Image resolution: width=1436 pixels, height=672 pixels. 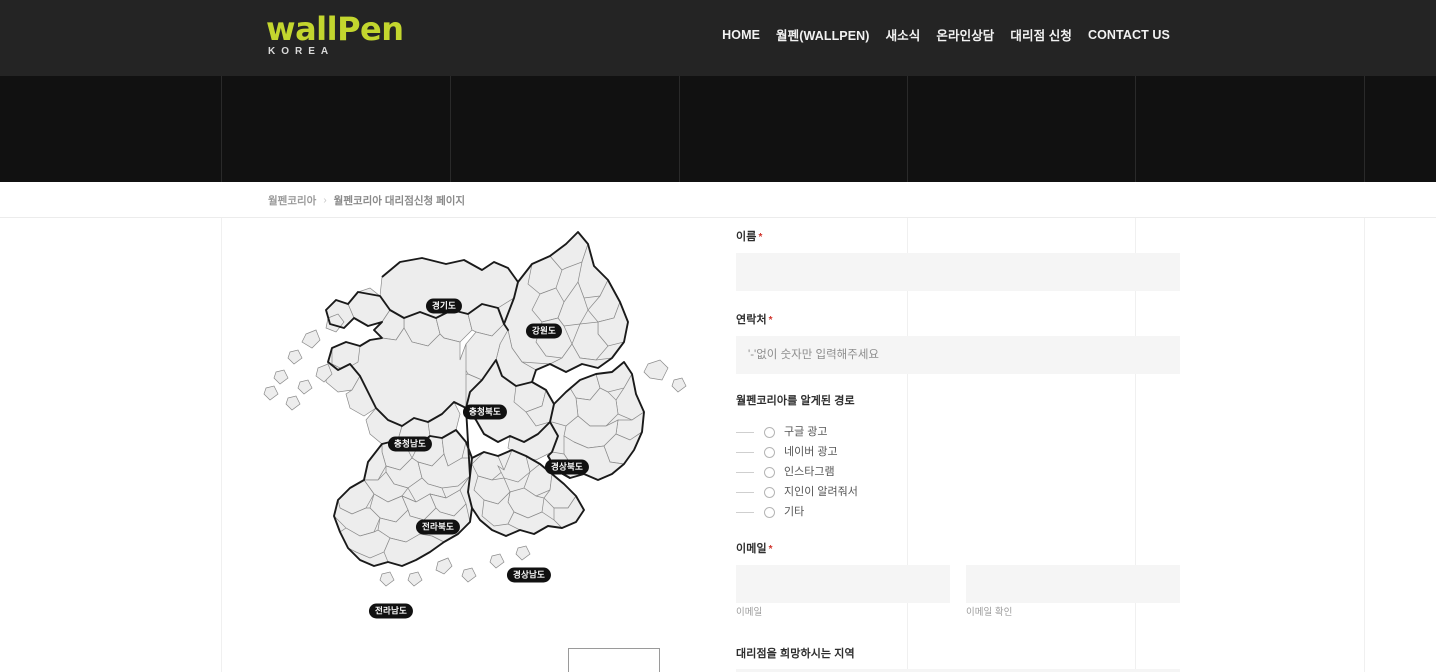 I want to click on breadcrumb-bar: 월펜코리아 › 월펜코리아 대리점신청 페이지, so click(x=718, y=200).